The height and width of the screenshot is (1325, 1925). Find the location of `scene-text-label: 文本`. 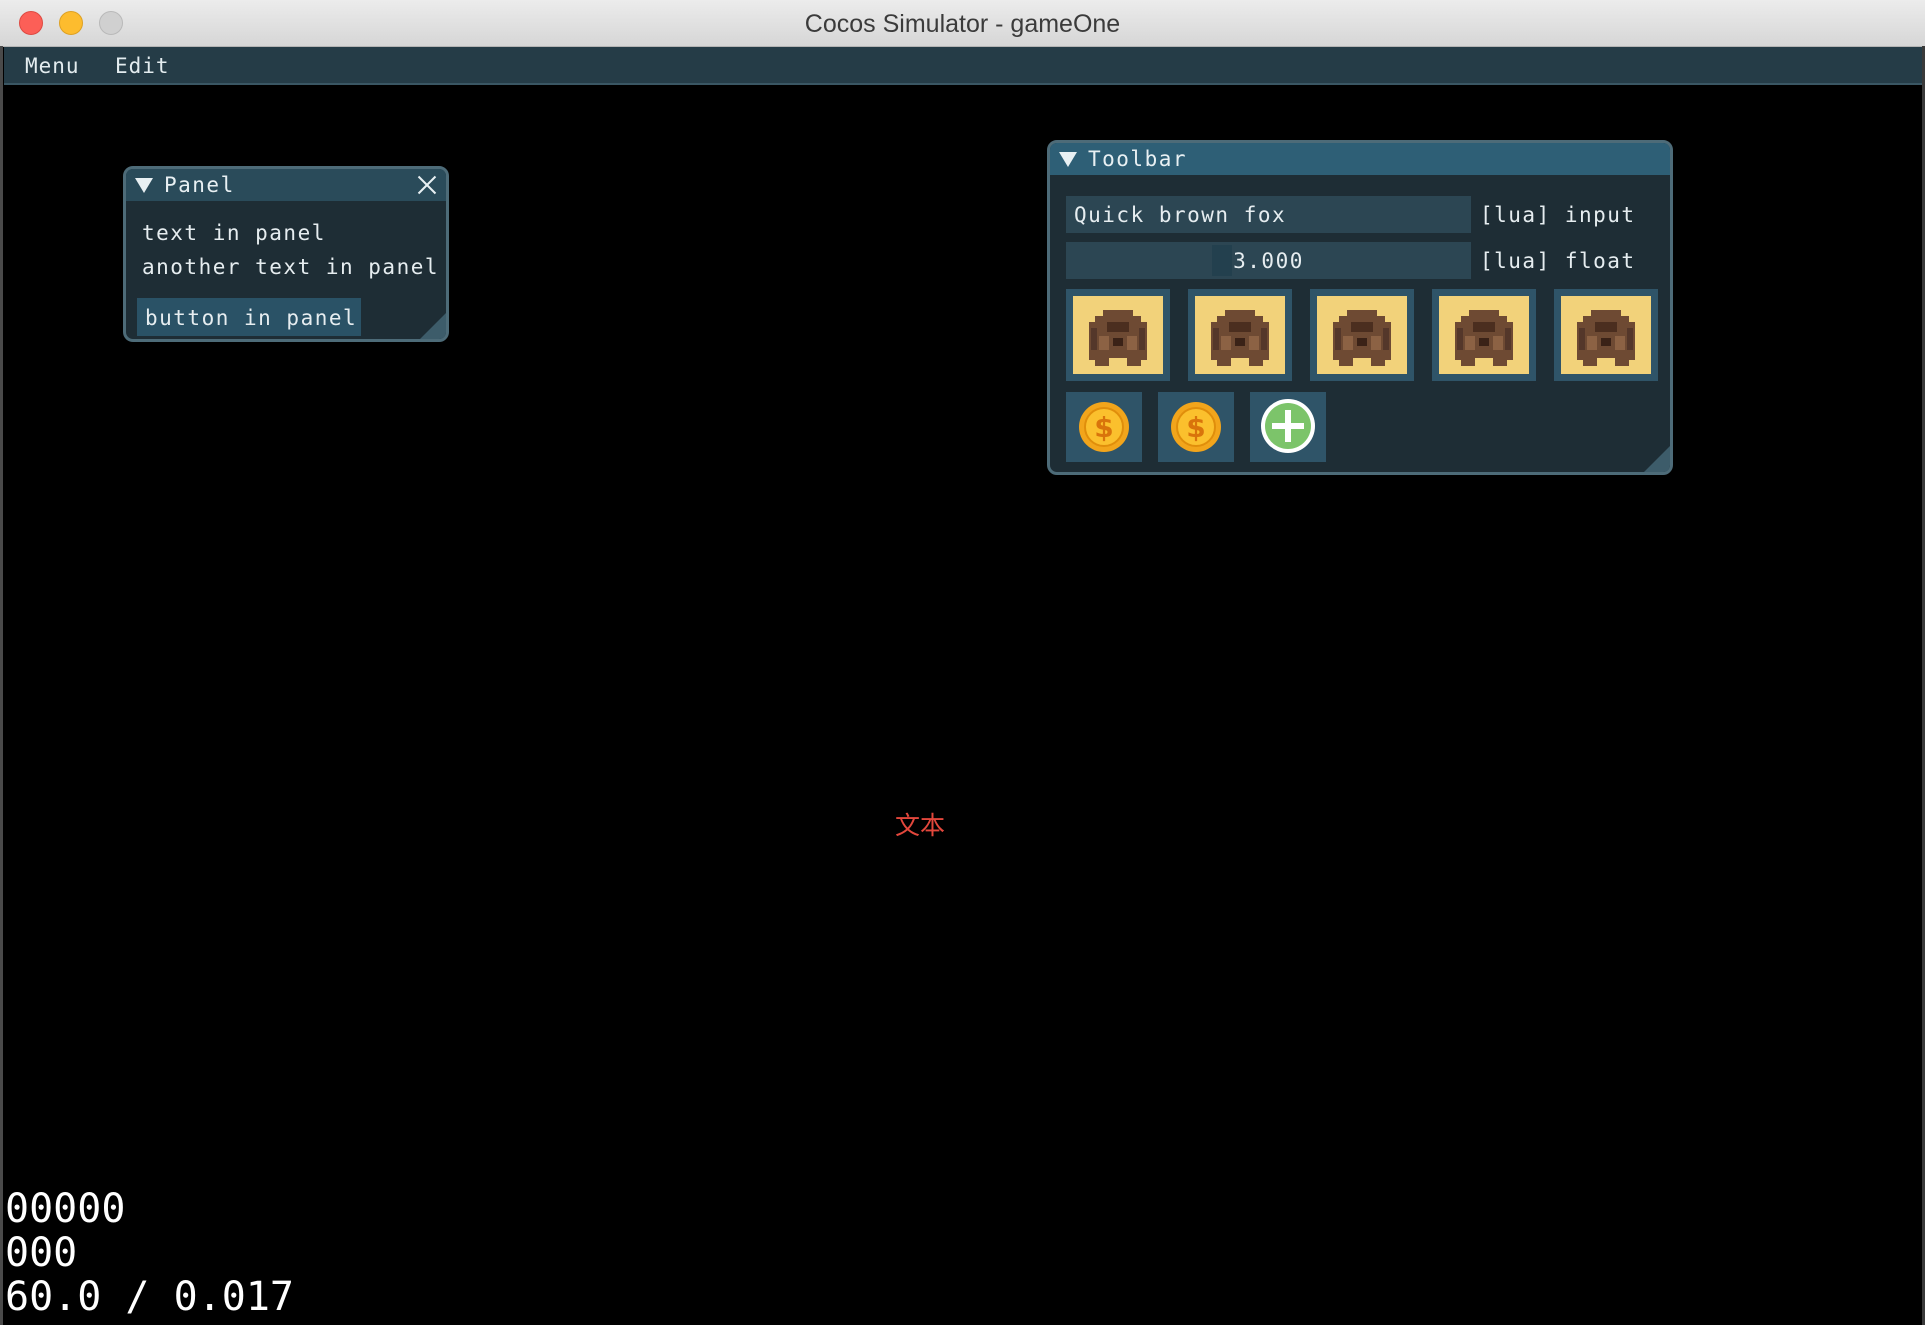

scene-text-label: 文本 is located at coordinates (920, 825).